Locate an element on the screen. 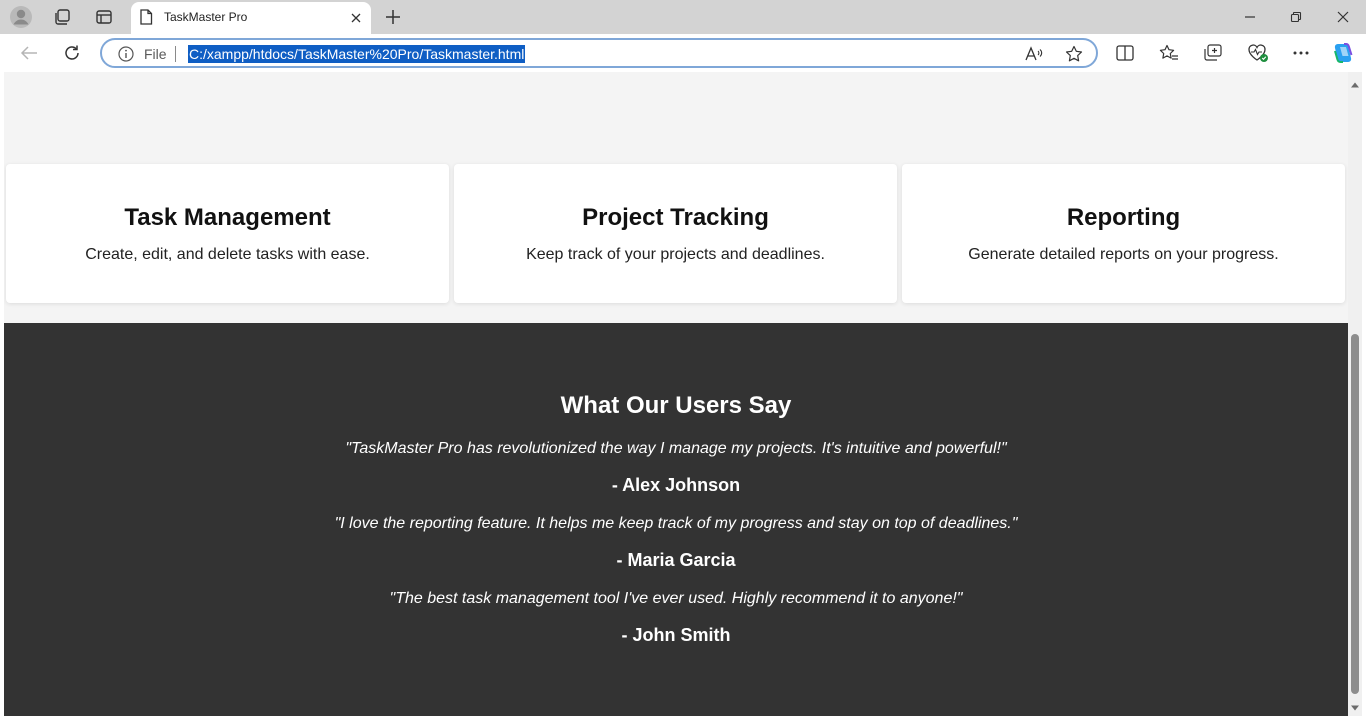  vertical-scrollbar is located at coordinates (1355, 394).